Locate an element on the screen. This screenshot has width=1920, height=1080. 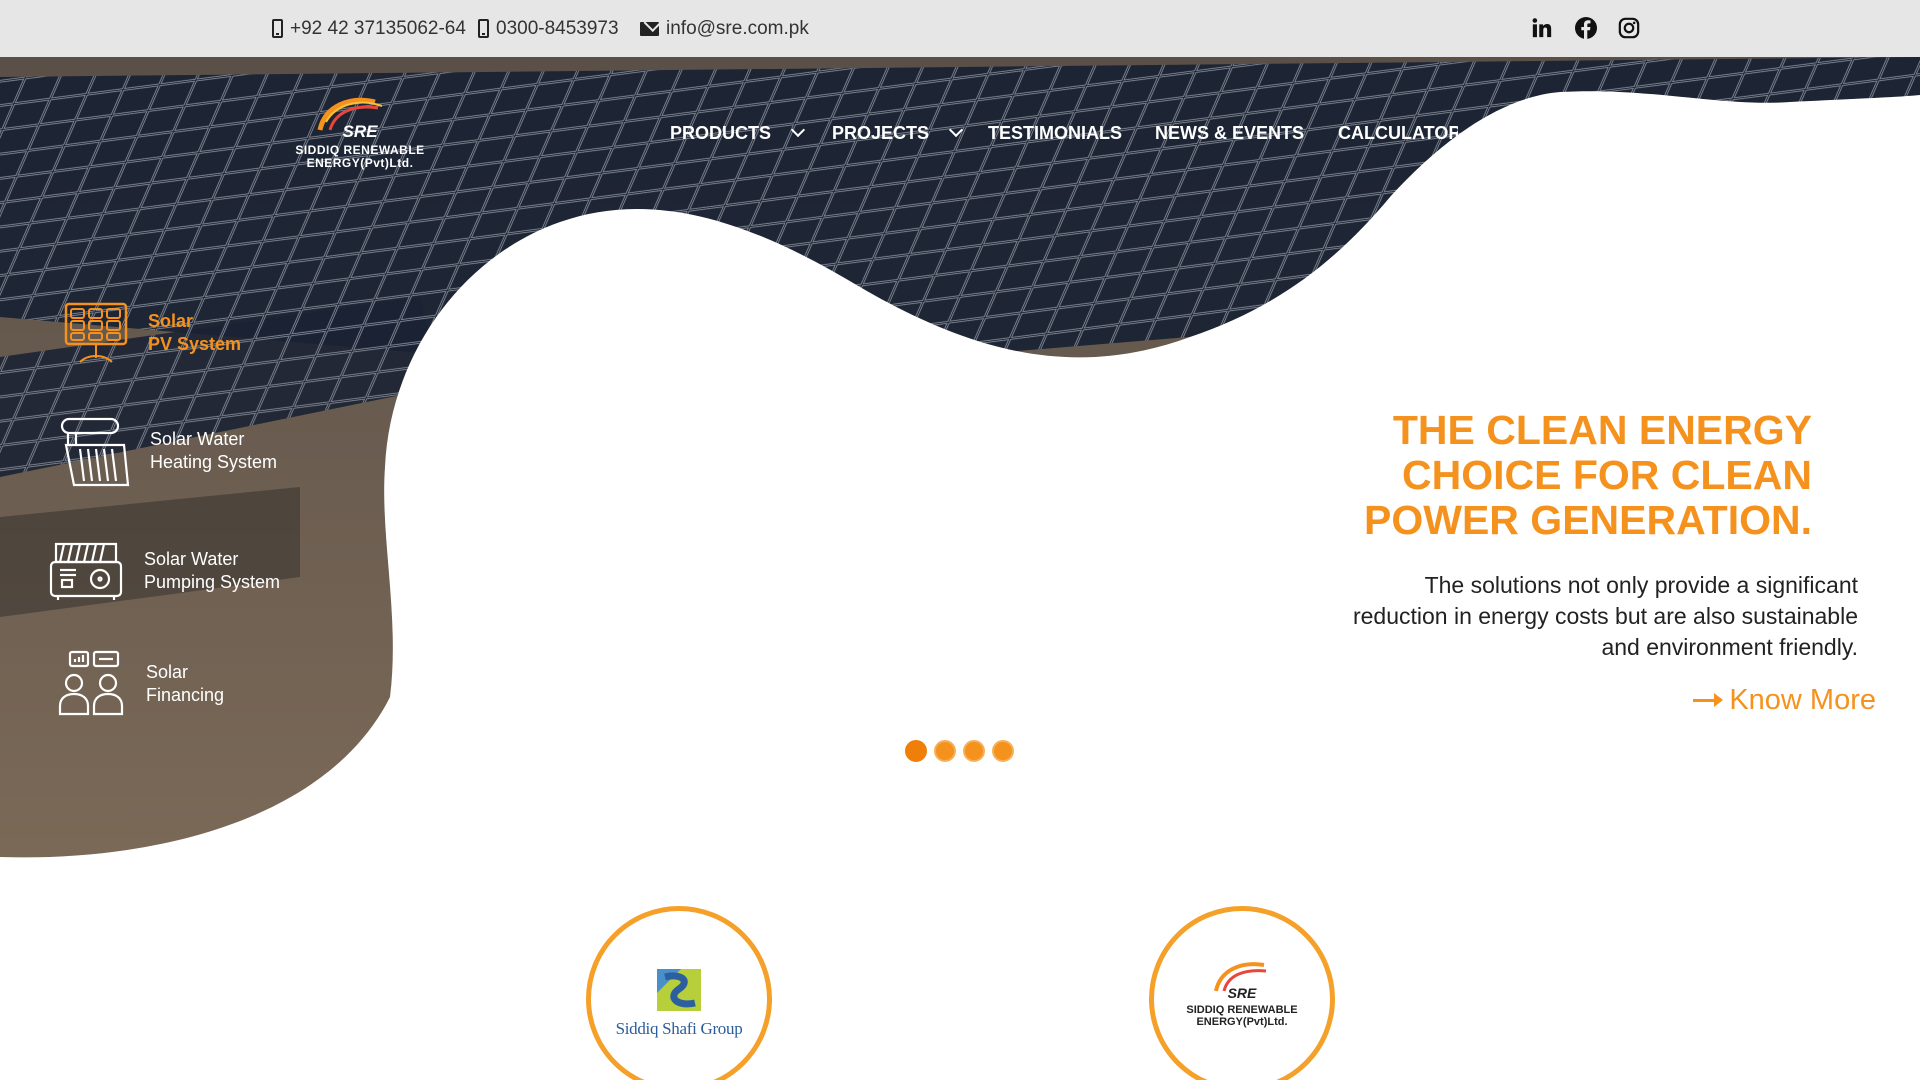
facebook-link is located at coordinates (1586, 28).